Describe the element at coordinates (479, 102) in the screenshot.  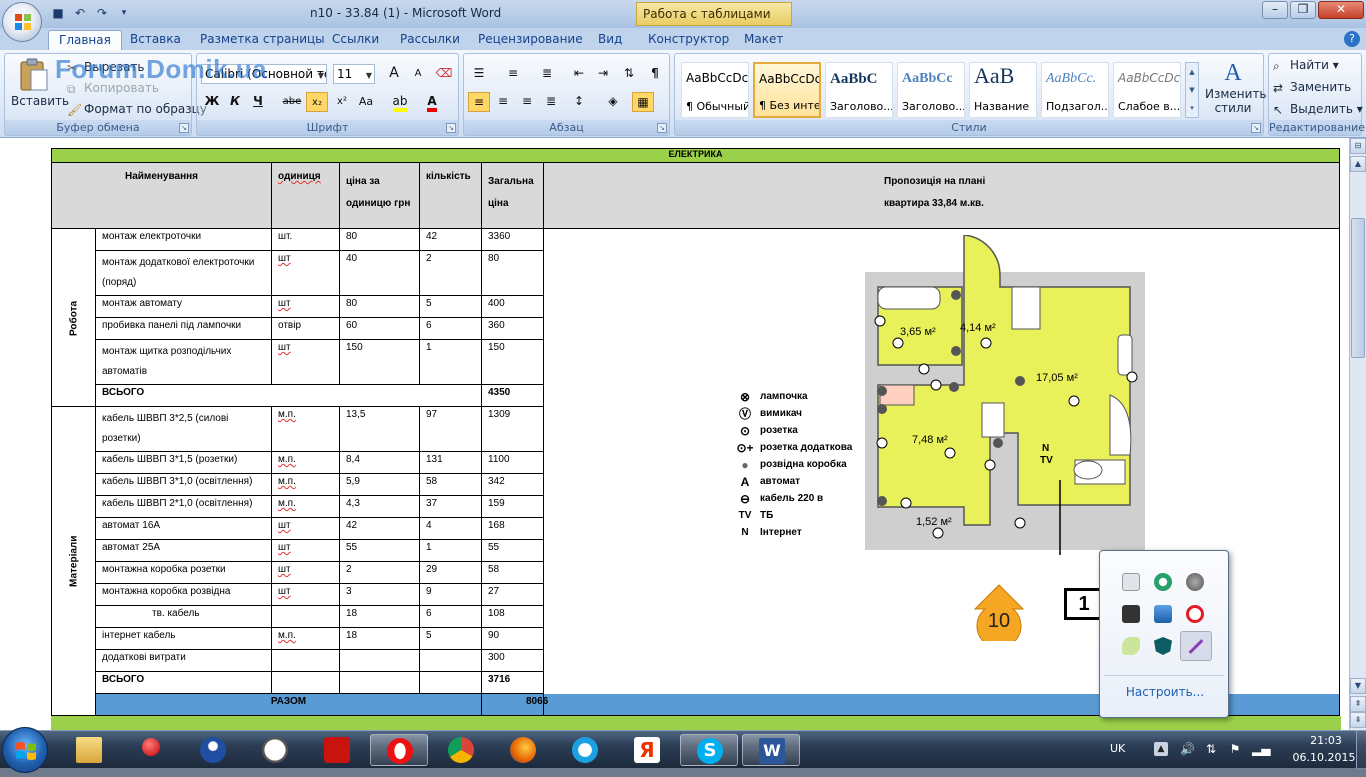
I see `align-left-icon: ≡` at that location.